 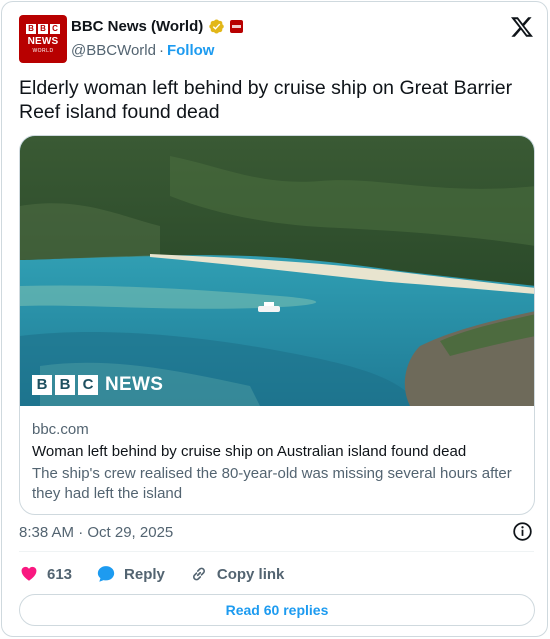 I want to click on link-icon, so click(x=198, y=574).